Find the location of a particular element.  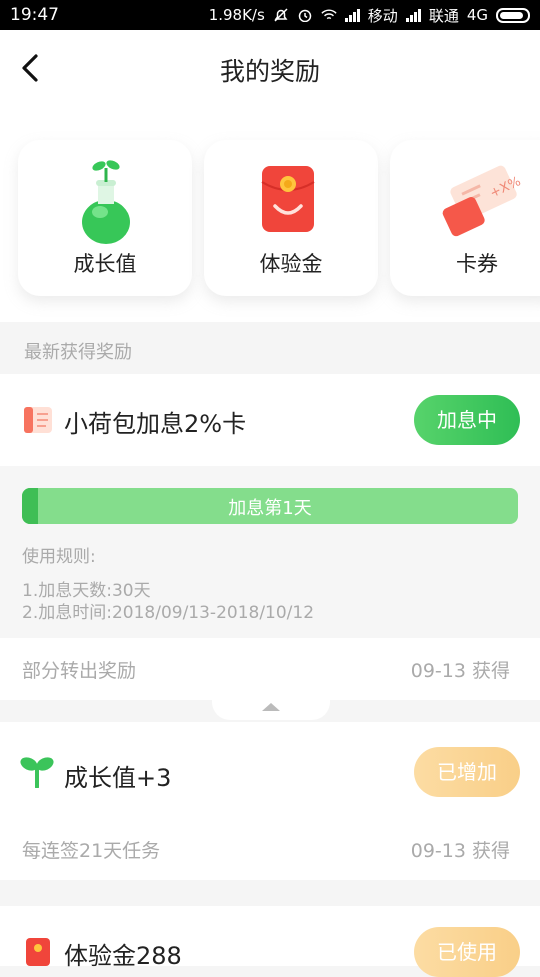

reward-name: 小荷包加息2%卡 is located at coordinates (155, 424).